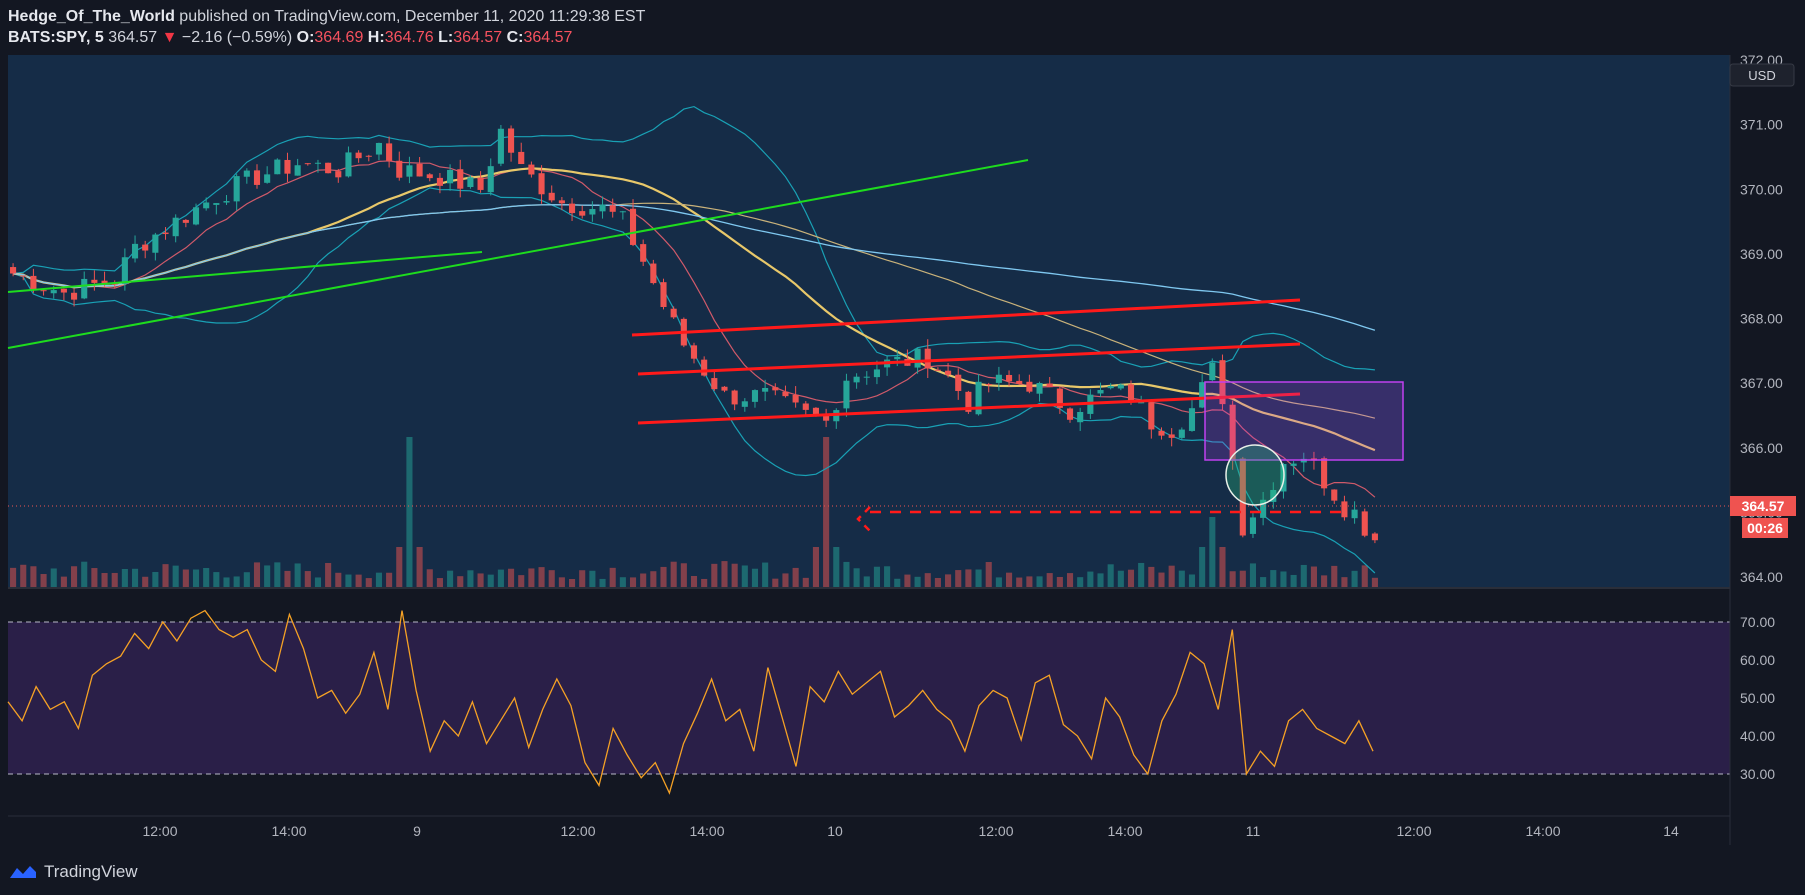 The height and width of the screenshot is (895, 1805). Describe the element at coordinates (23, 872) in the screenshot. I see `tradingview-logo-icon` at that location.